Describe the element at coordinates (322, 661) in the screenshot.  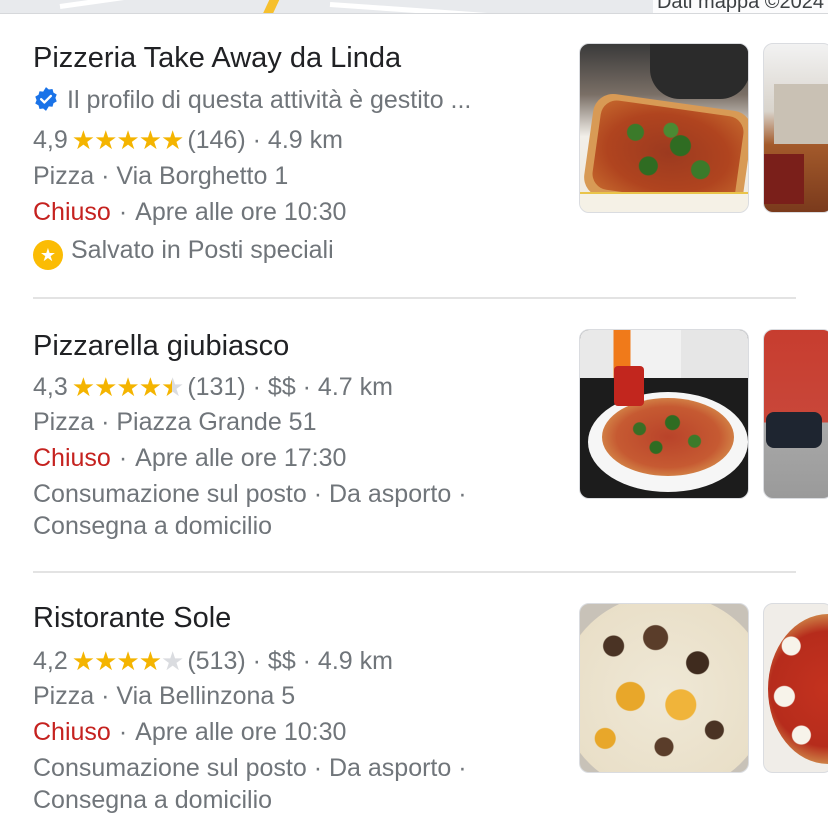
I see `price-distance: · $$ · 4.9 km` at that location.